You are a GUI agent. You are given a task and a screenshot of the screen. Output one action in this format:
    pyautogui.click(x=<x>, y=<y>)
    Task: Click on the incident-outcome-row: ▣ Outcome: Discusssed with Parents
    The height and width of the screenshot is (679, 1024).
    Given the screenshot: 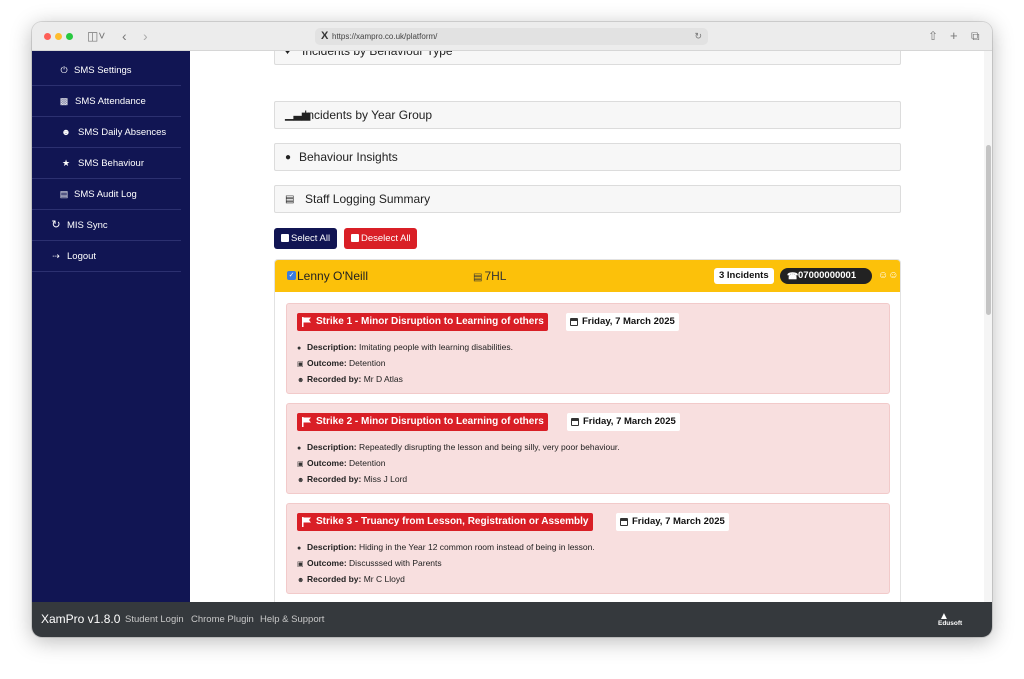 What is the action you would take?
    pyautogui.click(x=369, y=564)
    